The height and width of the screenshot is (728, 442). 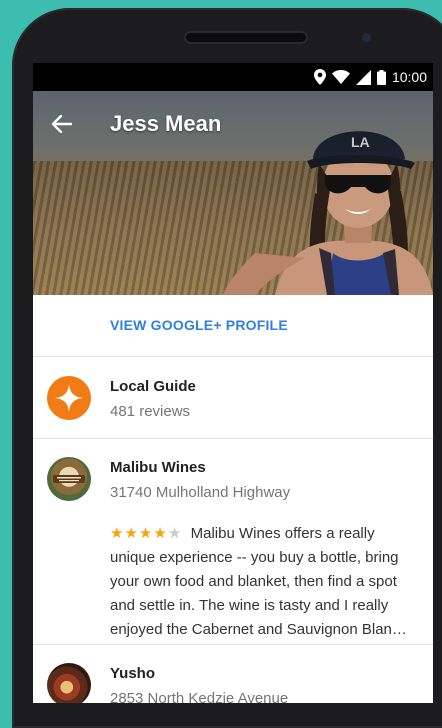 I want to click on star-empty-icon: ★, so click(x=175, y=533).